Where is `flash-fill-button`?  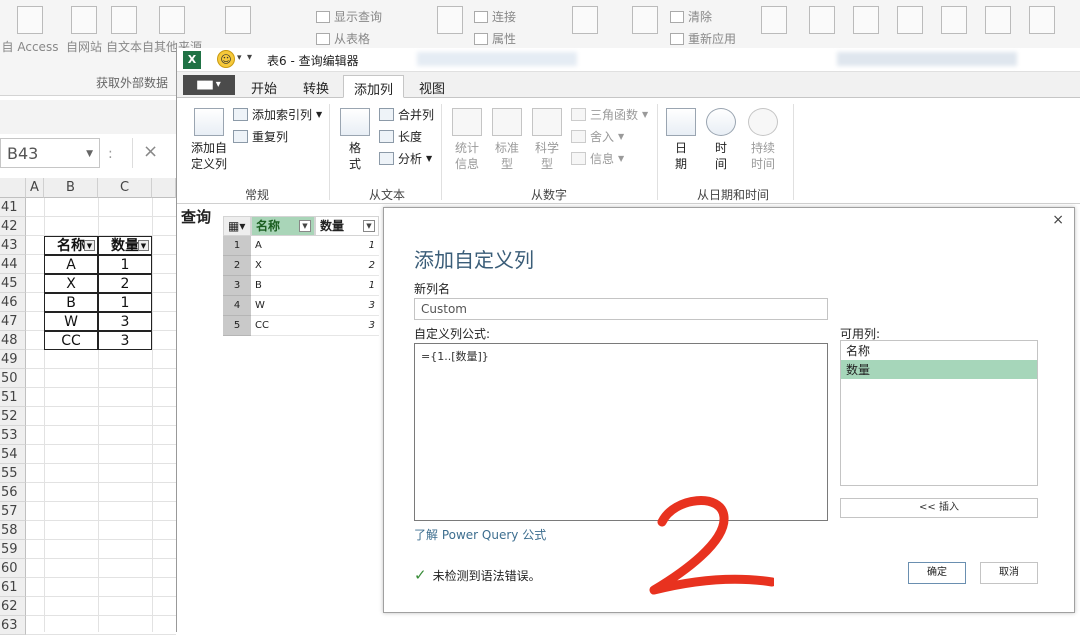 flash-fill-button is located at coordinates (822, 22).